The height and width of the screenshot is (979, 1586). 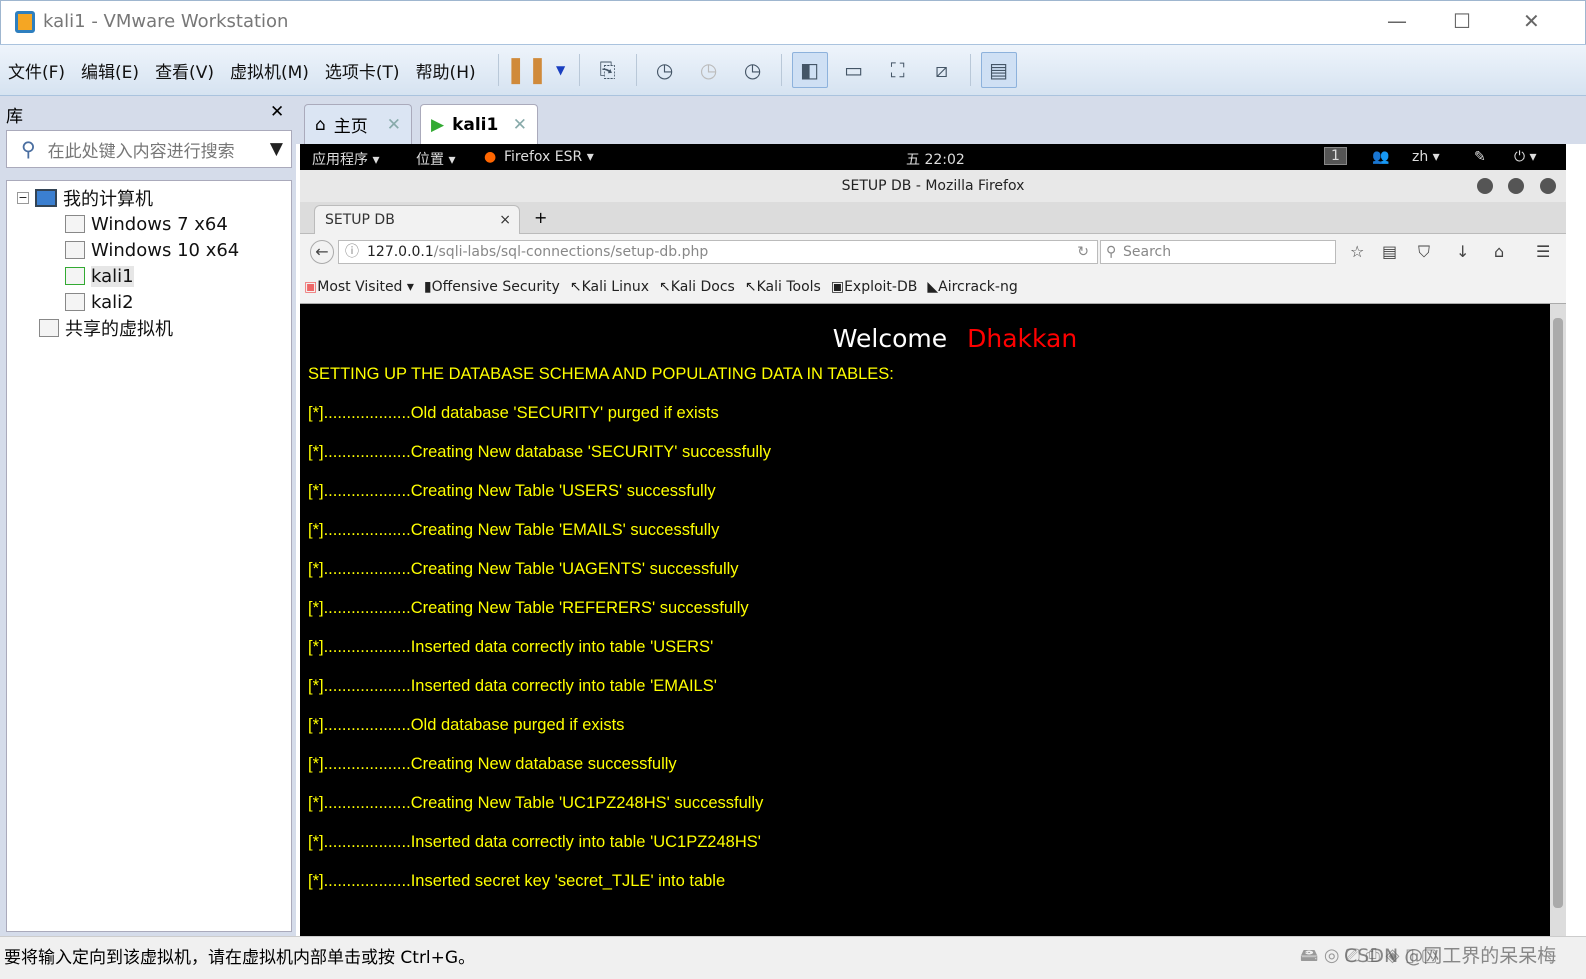 I want to click on places-menu: 位置 ▾, so click(x=435, y=159).